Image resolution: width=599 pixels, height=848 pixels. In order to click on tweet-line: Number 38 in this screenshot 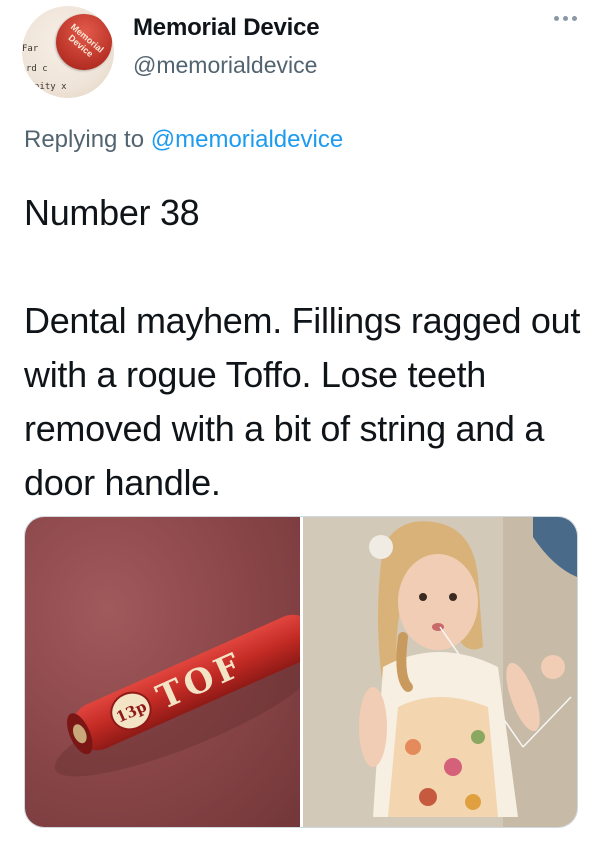, I will do `click(112, 212)`.